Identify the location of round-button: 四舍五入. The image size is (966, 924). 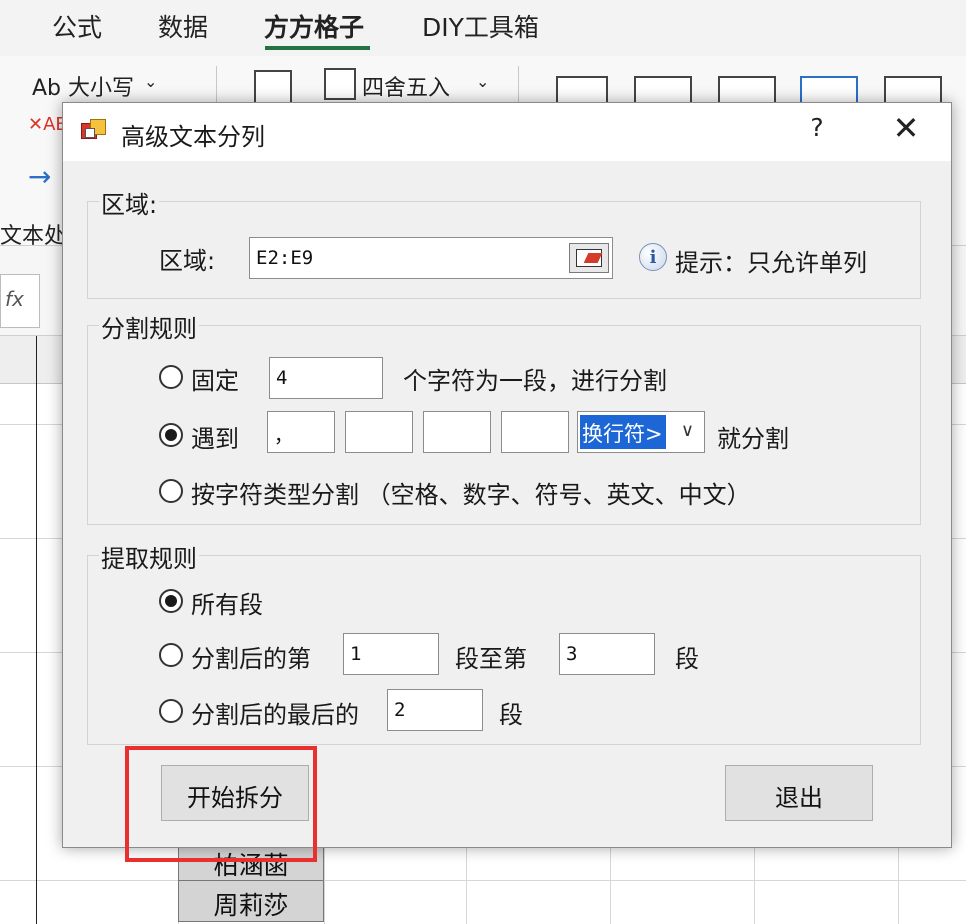
(406, 86).